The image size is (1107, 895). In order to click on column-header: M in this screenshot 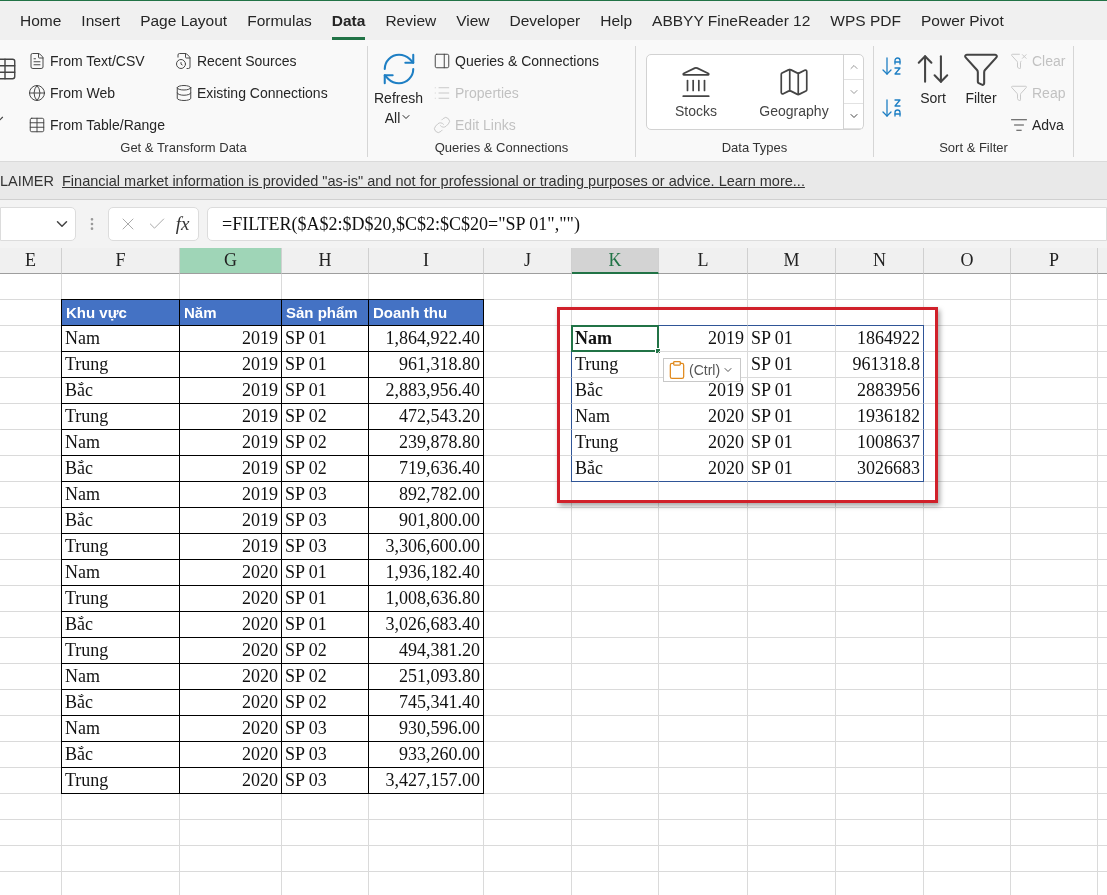, I will do `click(792, 261)`.